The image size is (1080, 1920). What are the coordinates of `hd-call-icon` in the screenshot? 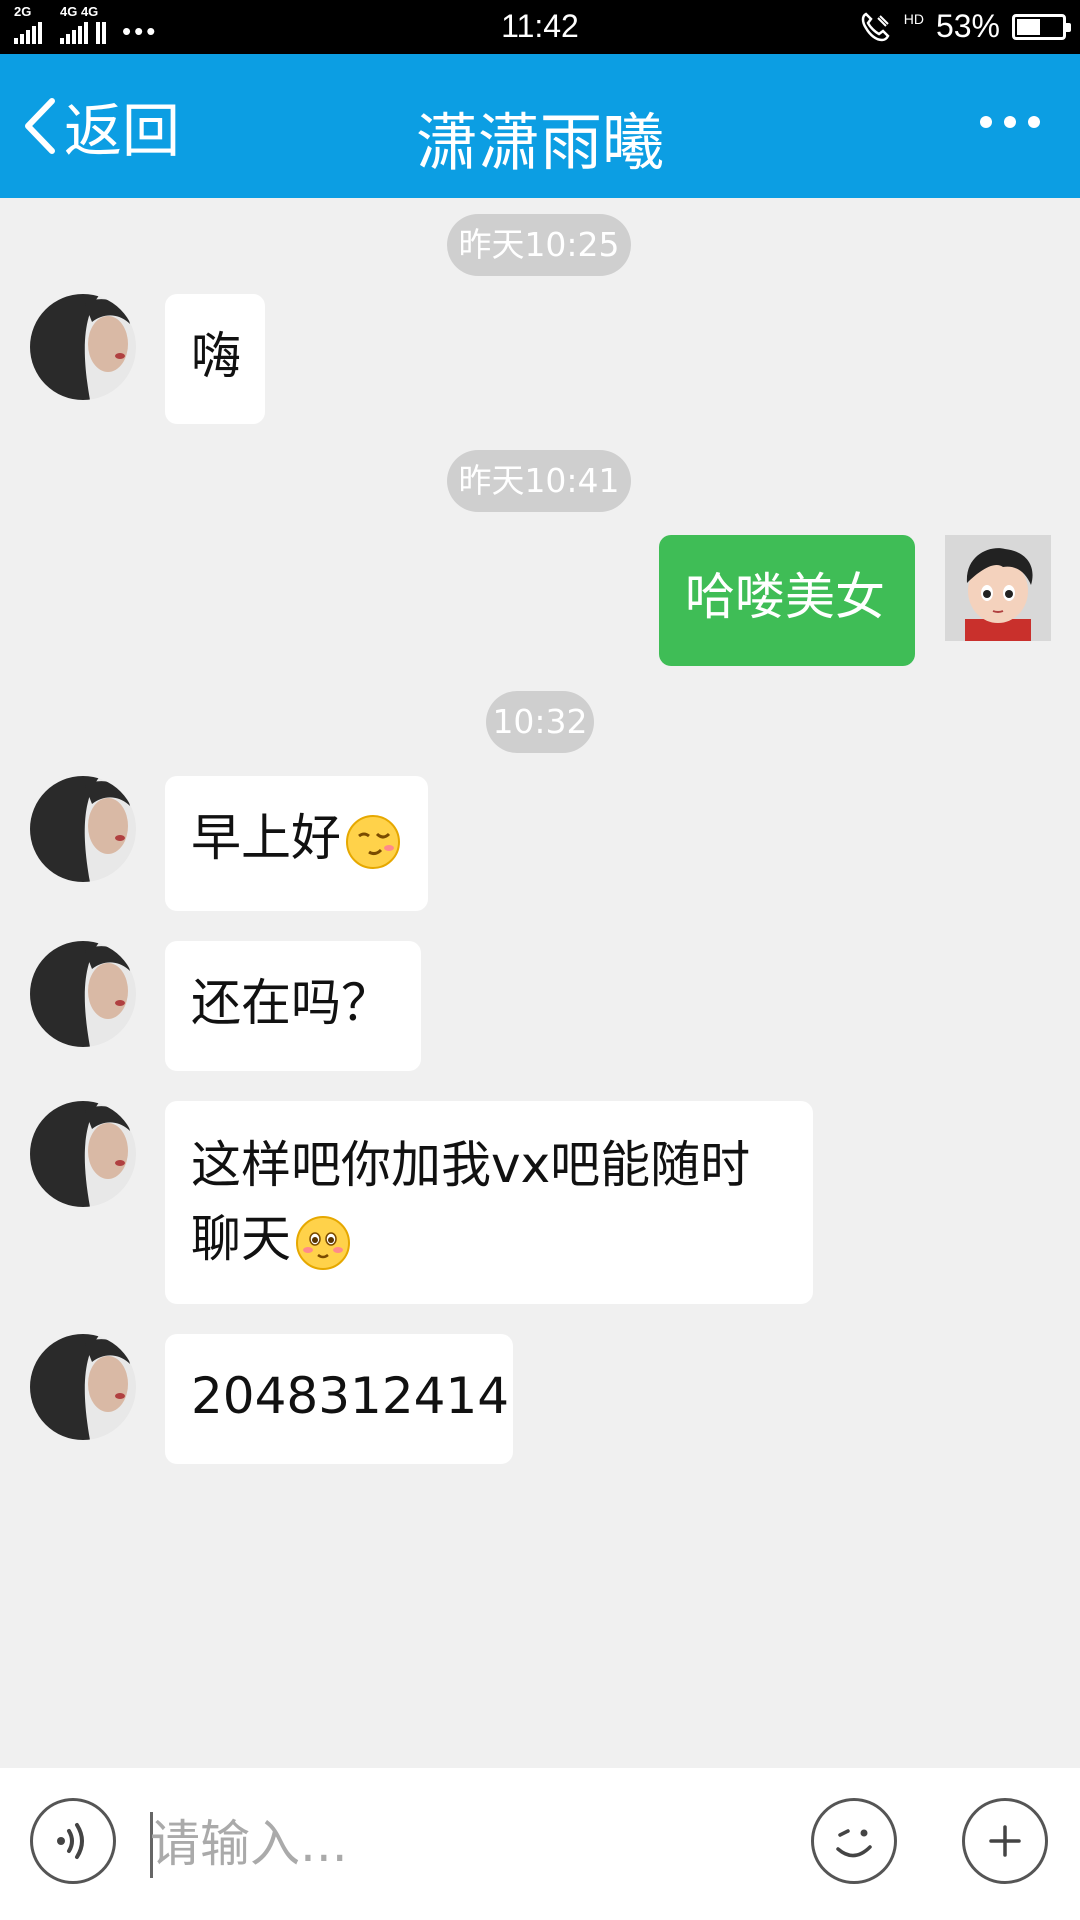 It's located at (875, 26).